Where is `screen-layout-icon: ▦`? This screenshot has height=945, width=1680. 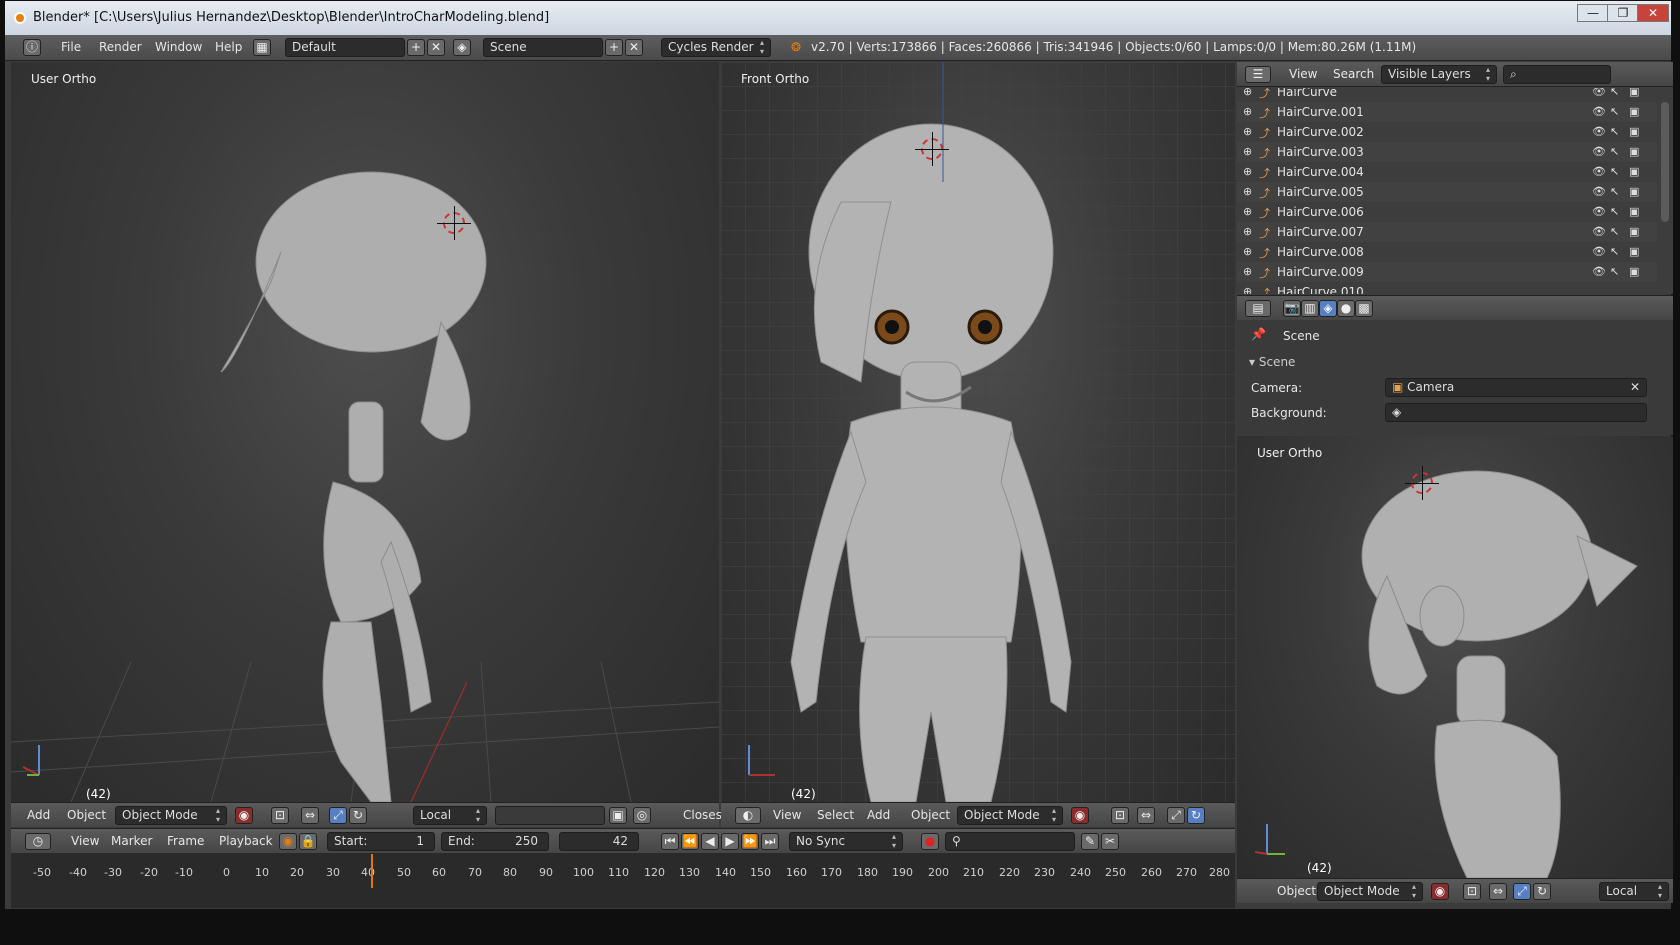 screen-layout-icon: ▦ is located at coordinates (262, 47).